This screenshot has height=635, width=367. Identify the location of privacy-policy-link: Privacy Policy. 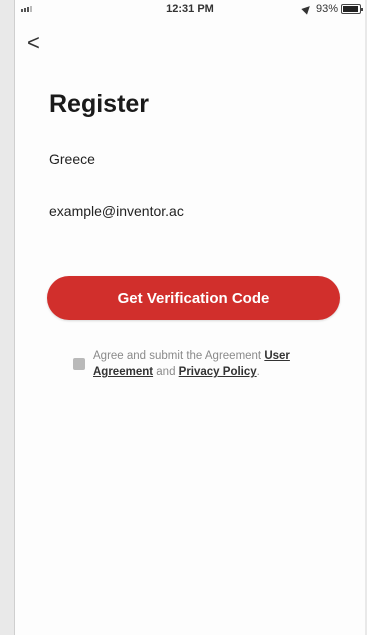
(218, 372).